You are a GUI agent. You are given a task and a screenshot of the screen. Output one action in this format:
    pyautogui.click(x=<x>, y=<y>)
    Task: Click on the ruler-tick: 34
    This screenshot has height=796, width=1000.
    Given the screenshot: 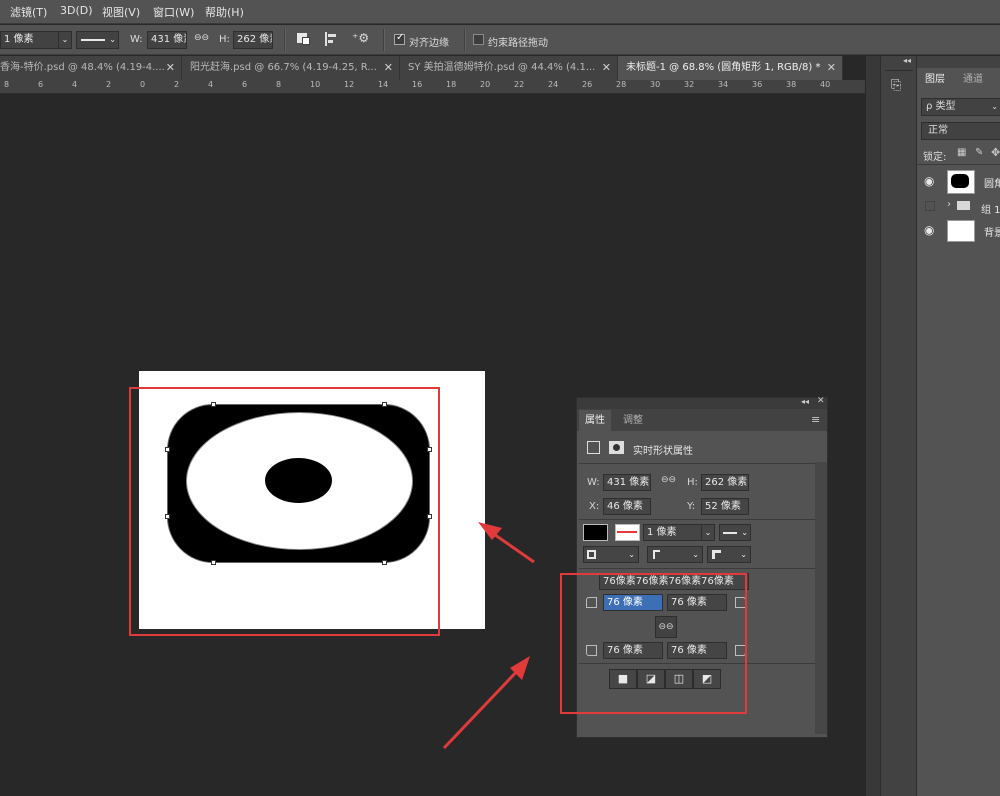 What is the action you would take?
    pyautogui.click(x=723, y=84)
    